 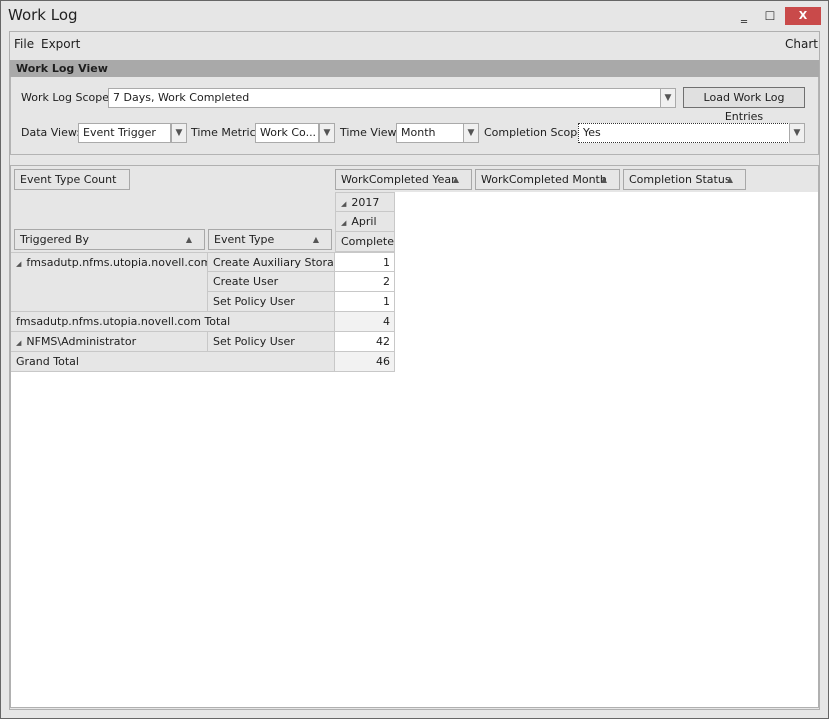 I want to click on column-header-year: ◢ 2017, so click(x=365, y=202).